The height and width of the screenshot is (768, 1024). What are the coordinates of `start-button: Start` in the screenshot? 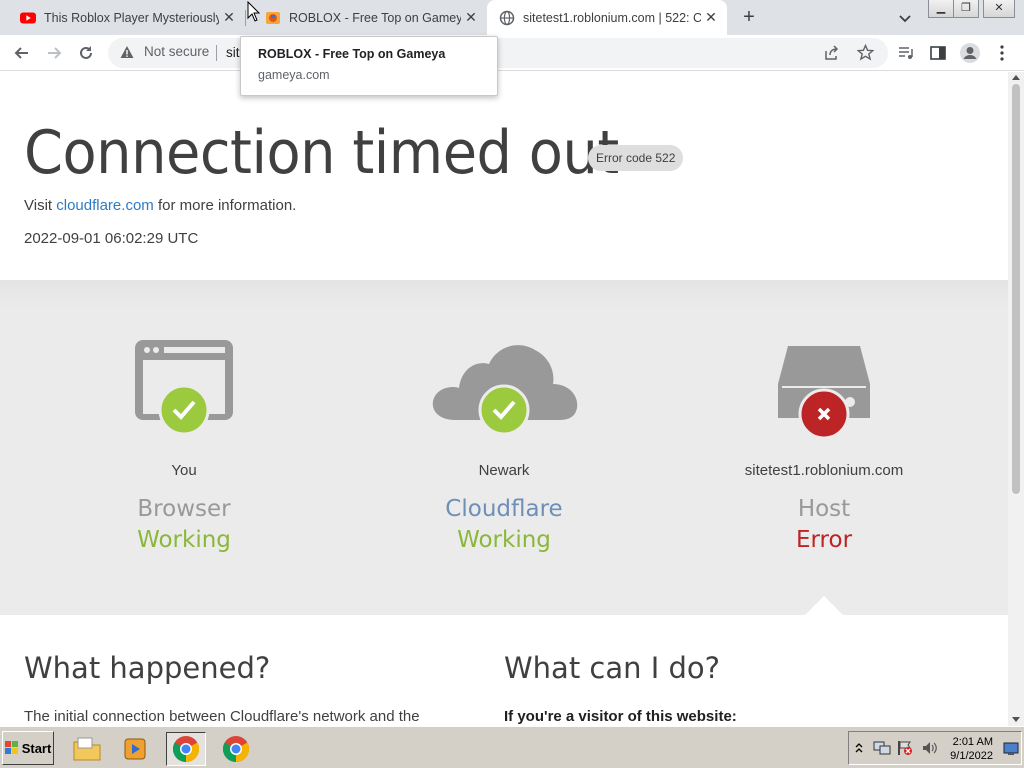 It's located at (28, 748).